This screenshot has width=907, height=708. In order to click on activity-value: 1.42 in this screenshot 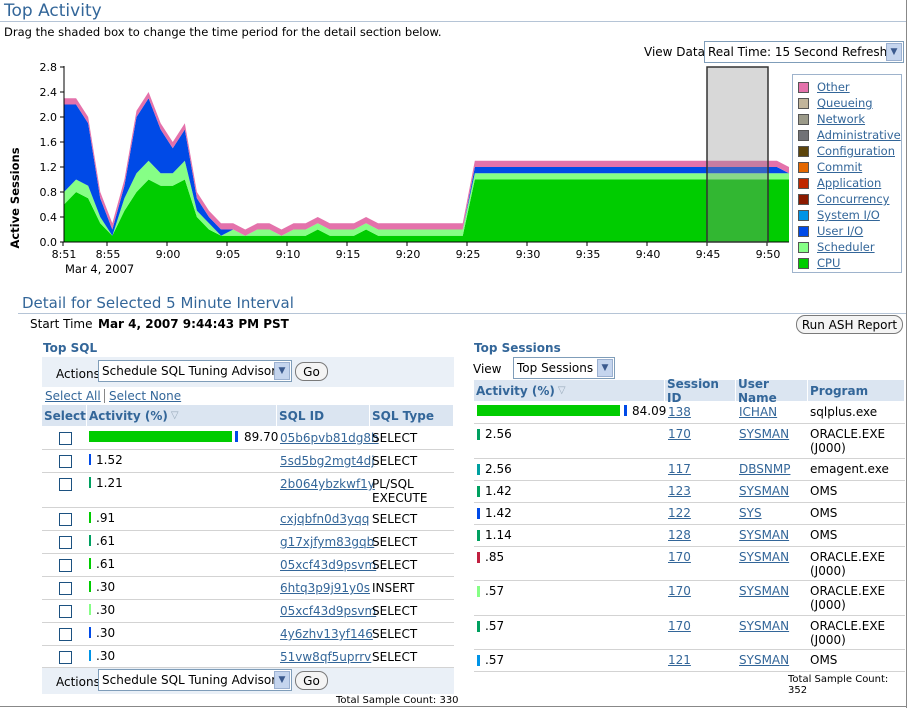, I will do `click(498, 491)`.